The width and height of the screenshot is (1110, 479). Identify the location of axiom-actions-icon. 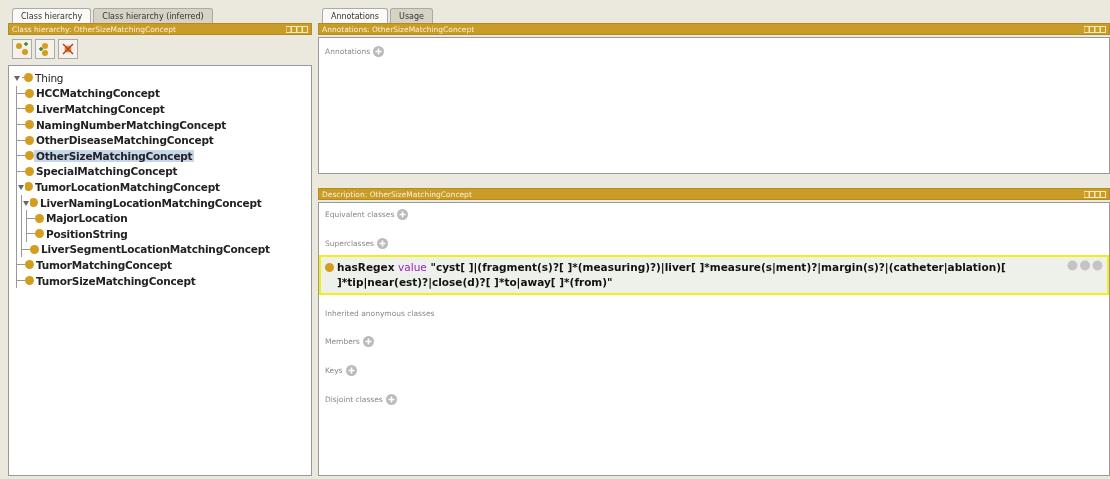
(1085, 265).